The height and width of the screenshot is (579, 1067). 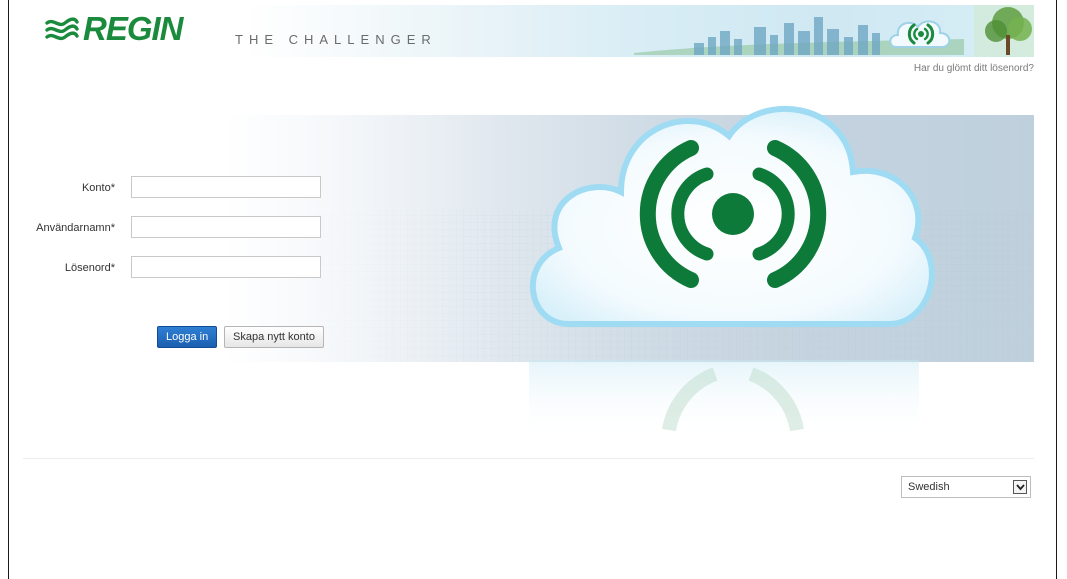 I want to click on cloud-badge-icon, so click(x=920, y=34).